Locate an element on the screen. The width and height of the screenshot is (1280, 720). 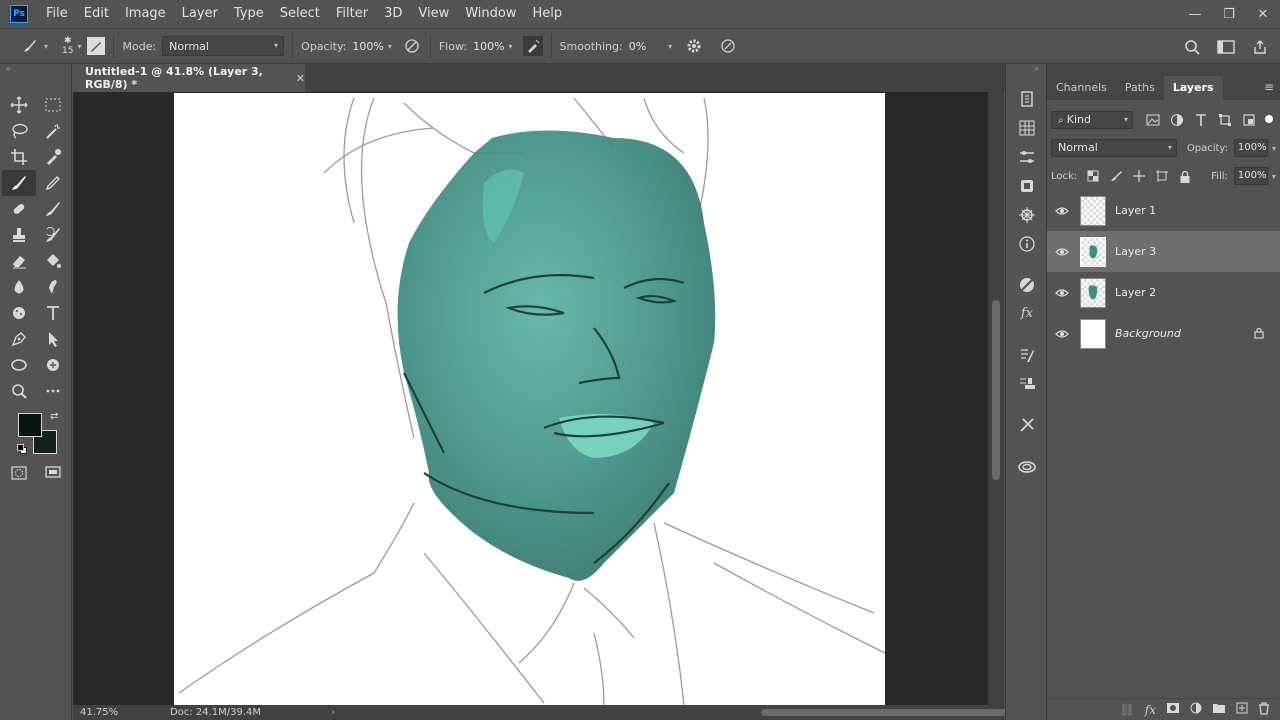
menu-help: Help is located at coordinates (548, 14).